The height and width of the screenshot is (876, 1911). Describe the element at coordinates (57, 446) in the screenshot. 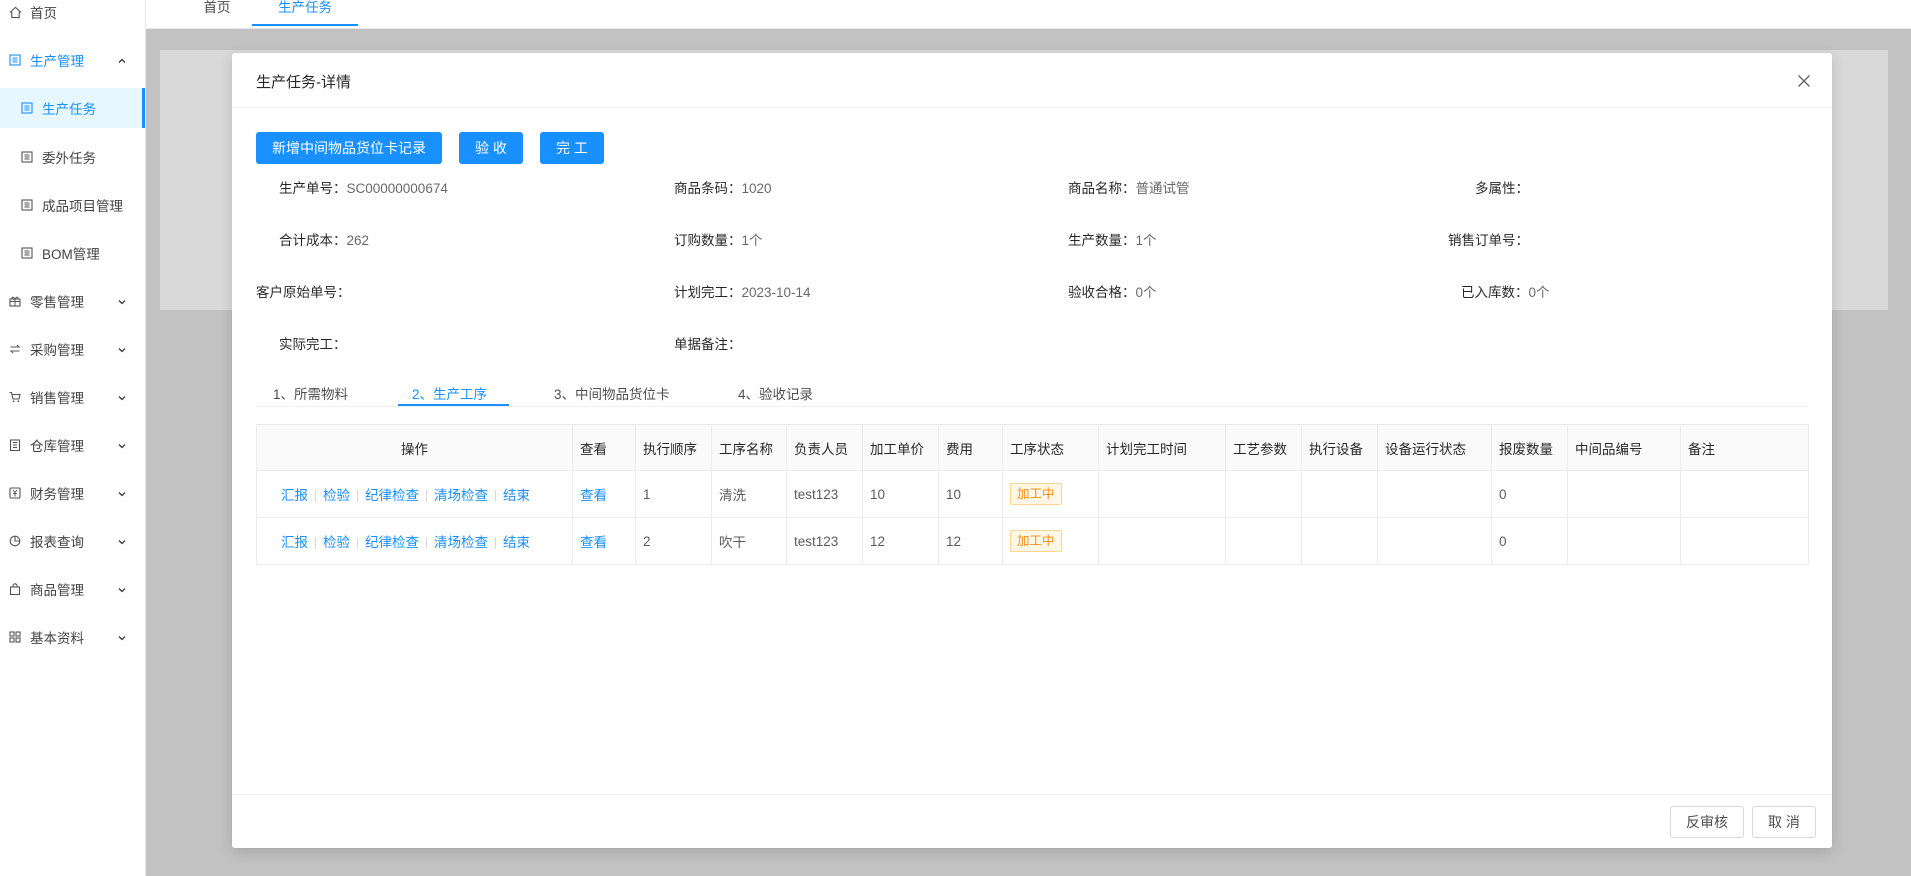

I see `sidebar-item-label: 仓库管理` at that location.